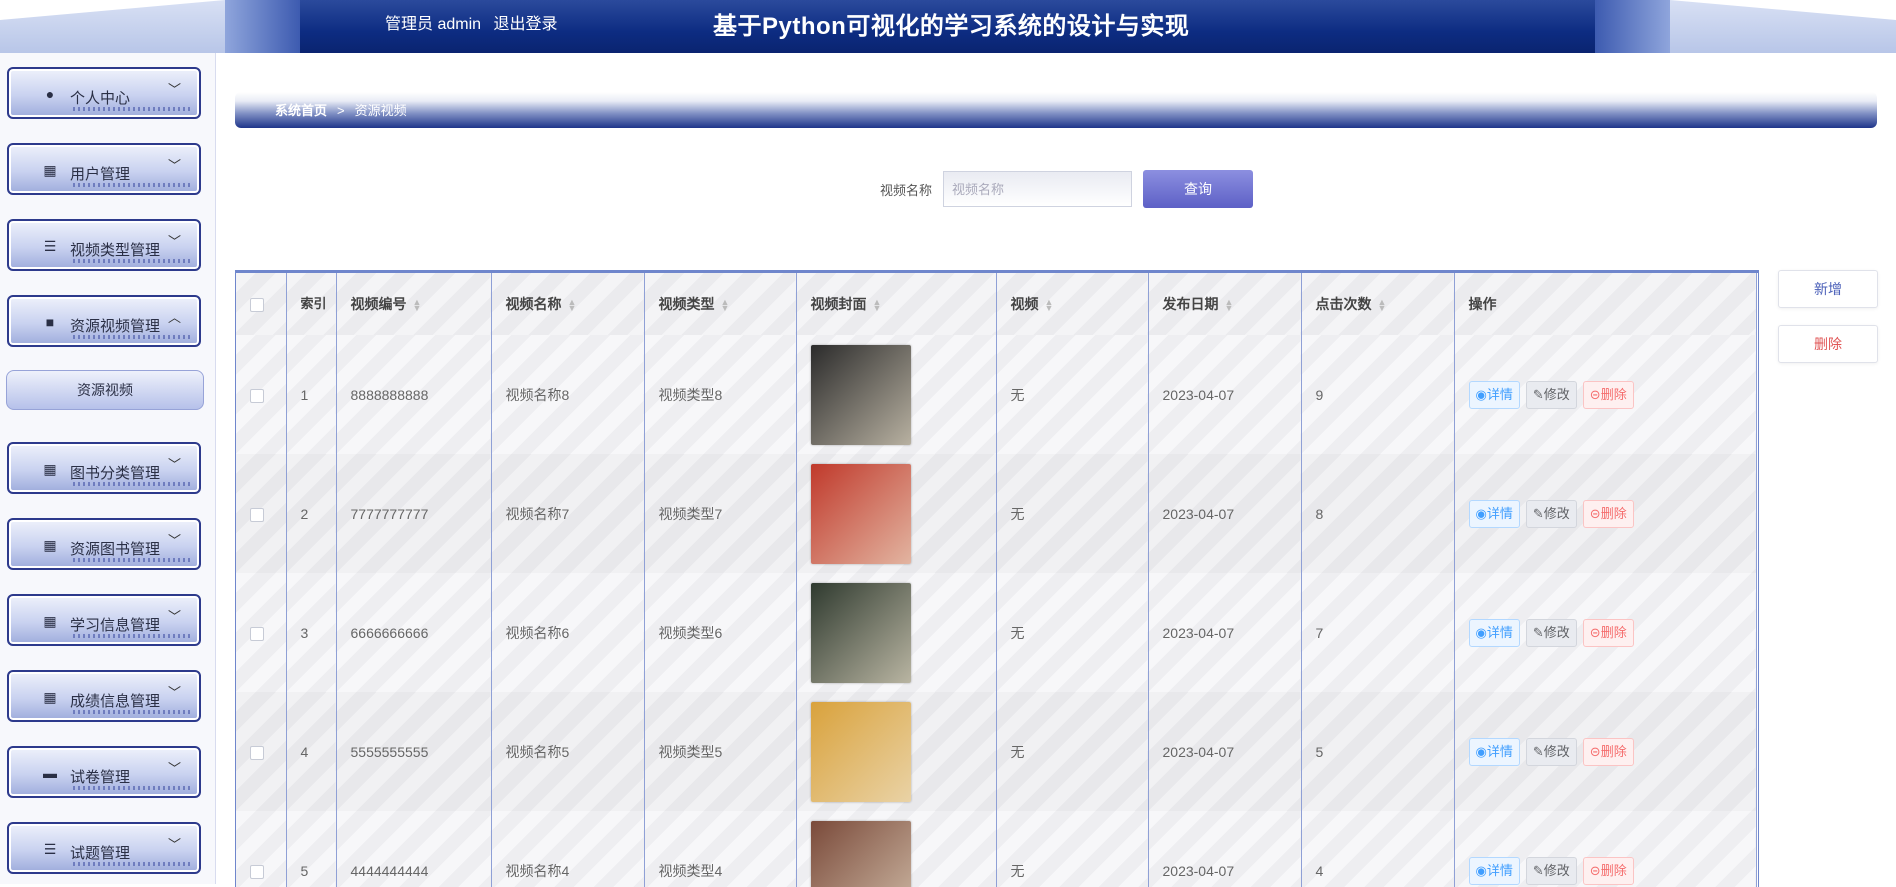  What do you see at coordinates (720, 513) in the screenshot?
I see `cell-video-type: 视频类型7` at bounding box center [720, 513].